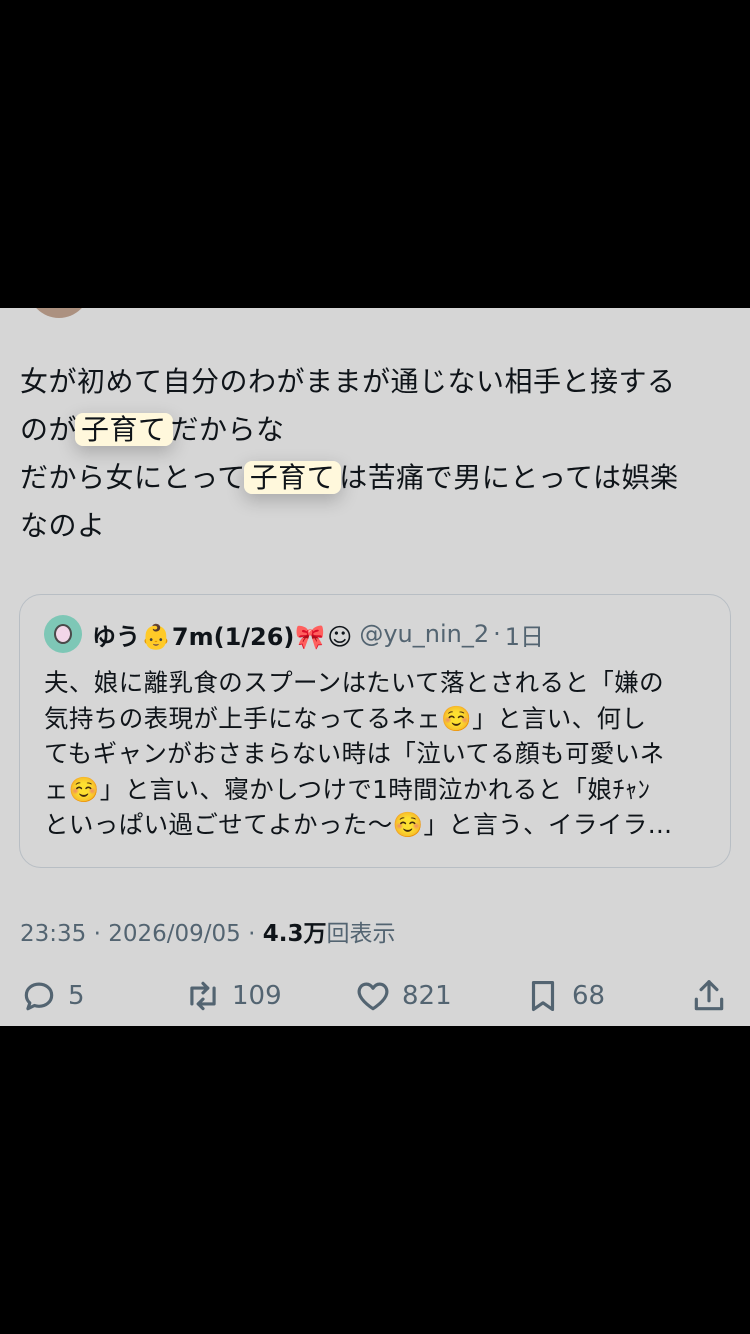 This screenshot has height=1334, width=750. I want to click on view-count: 4.3万, so click(294, 934).